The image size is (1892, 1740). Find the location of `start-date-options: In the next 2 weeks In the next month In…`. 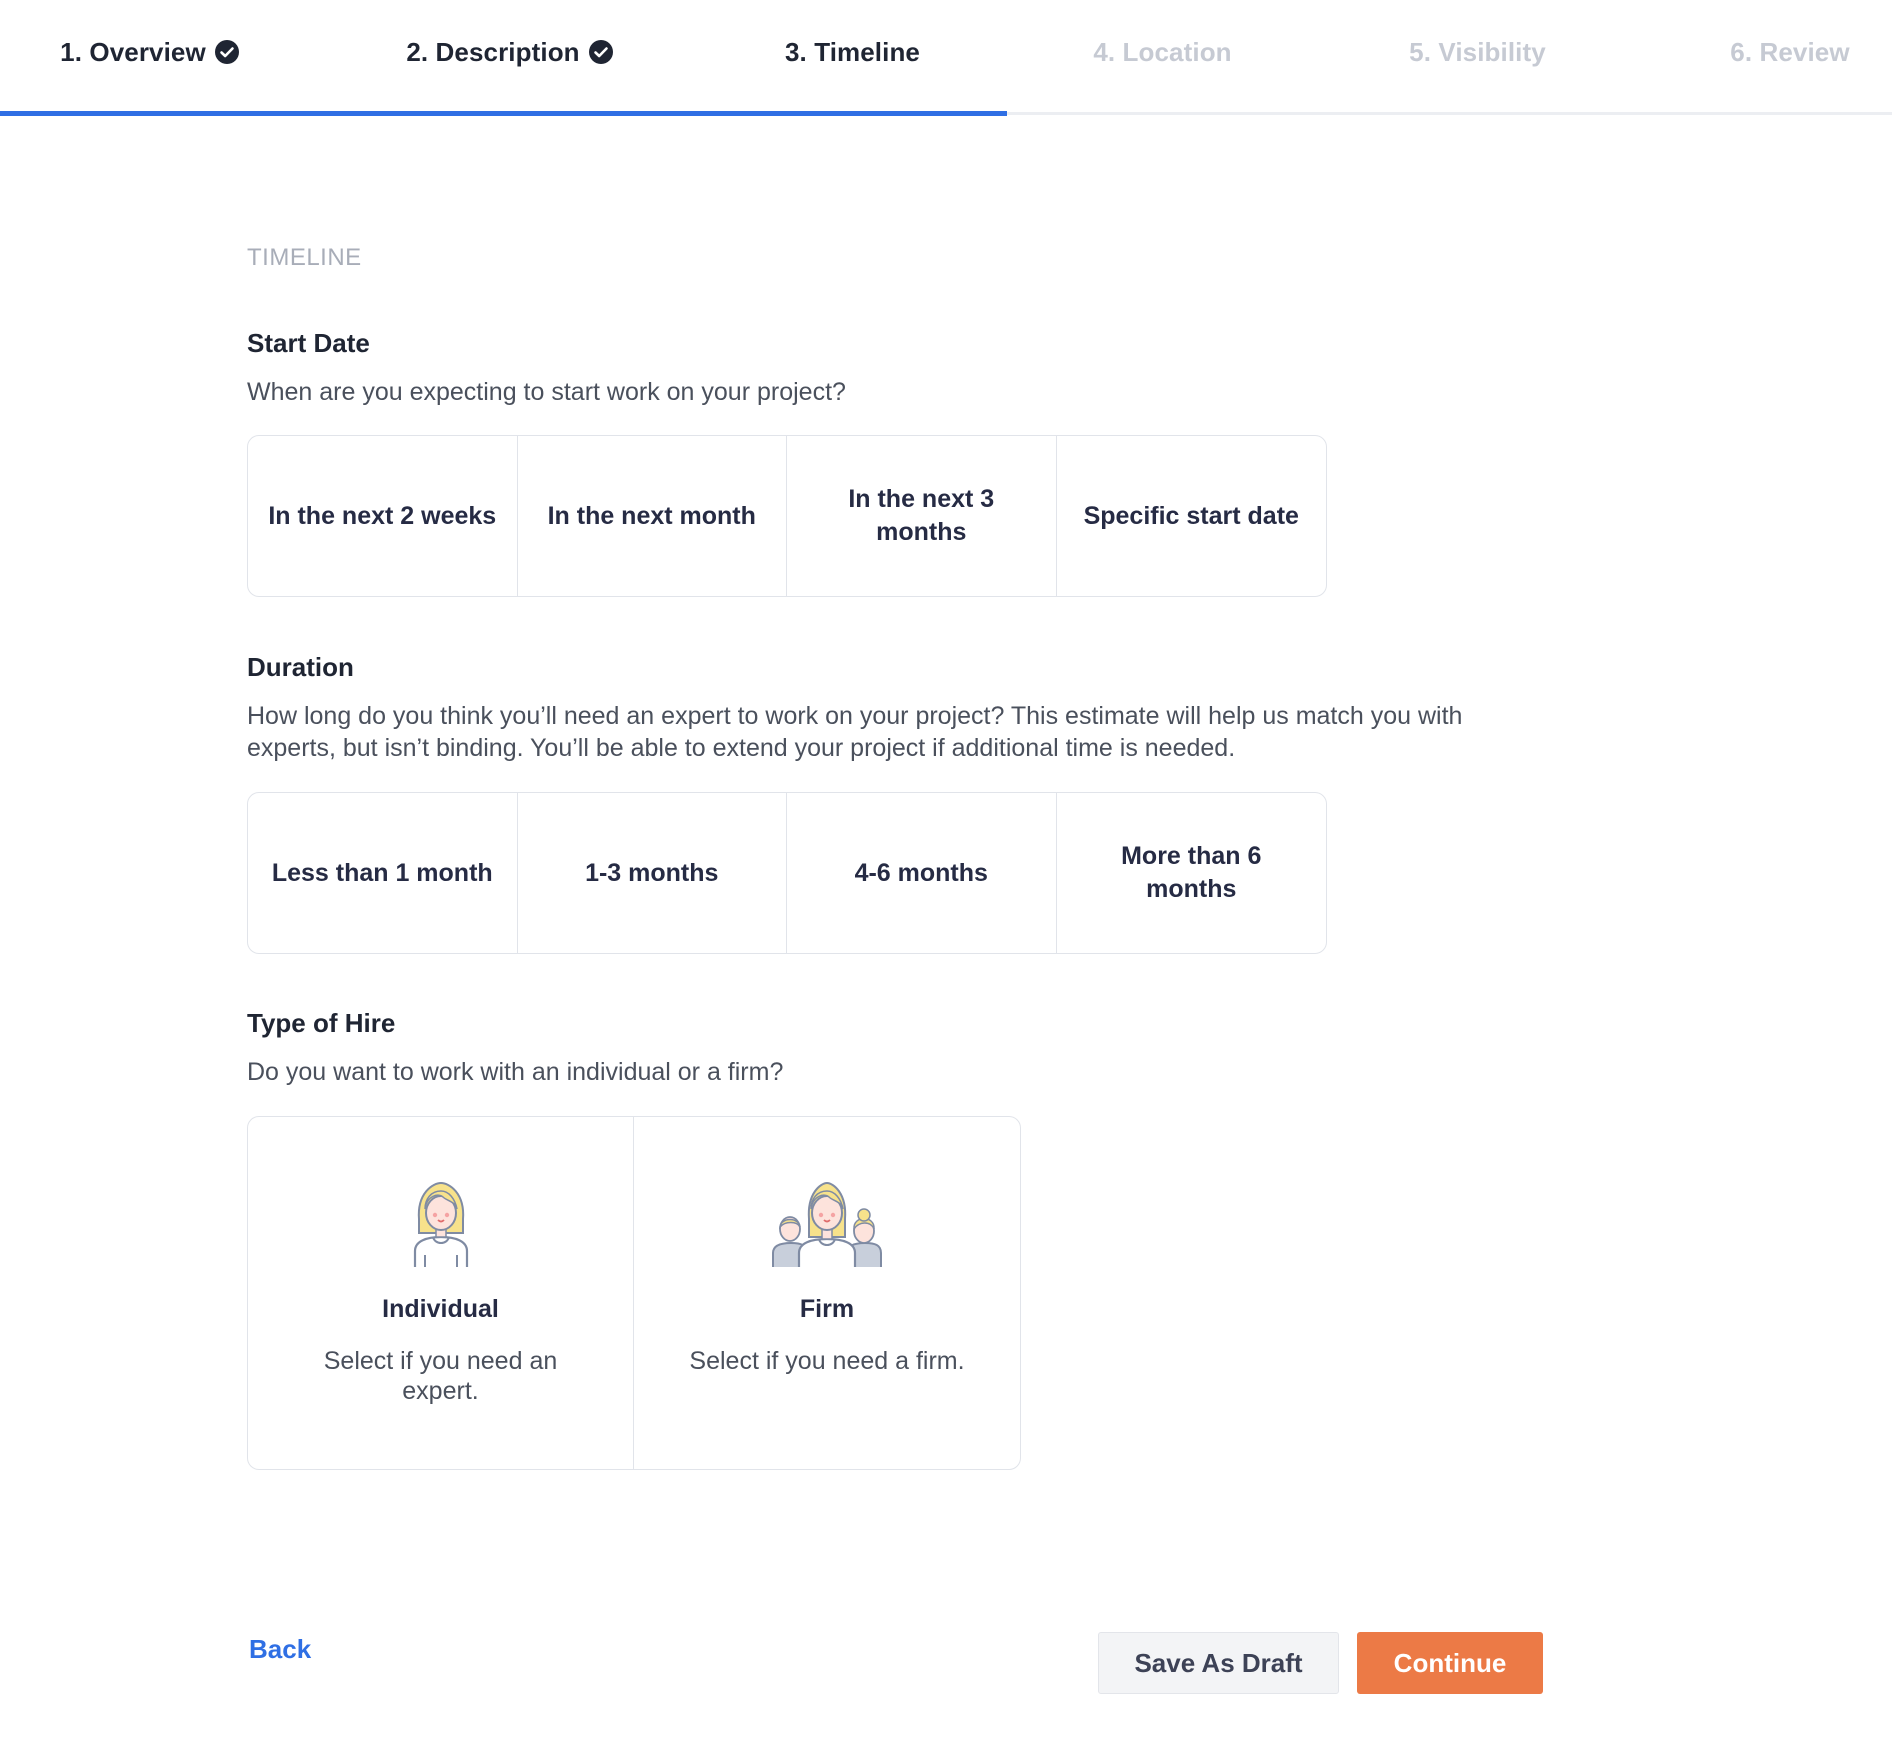

start-date-options: In the next 2 weeks In the next month In… is located at coordinates (787, 516).